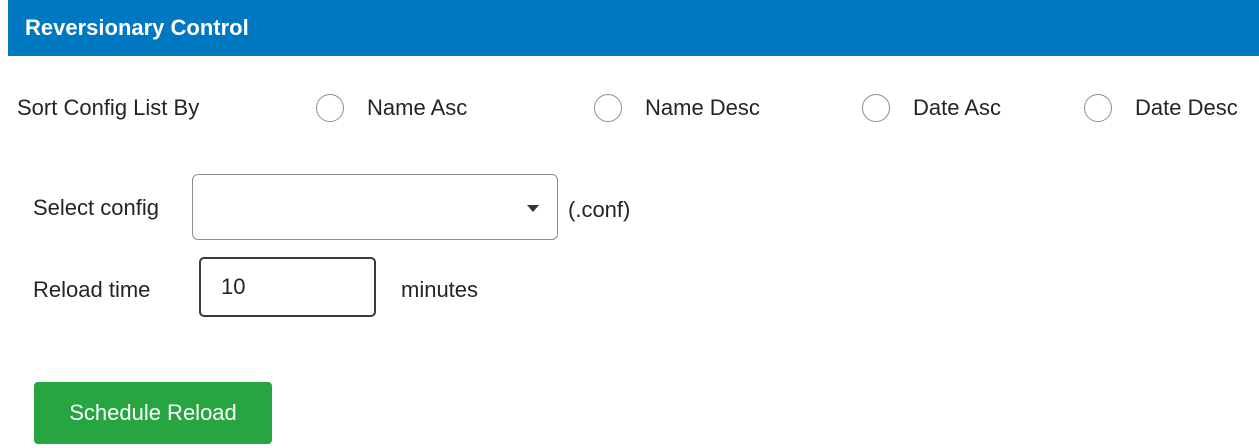 The height and width of the screenshot is (448, 1259). Describe the element at coordinates (533, 208) in the screenshot. I see `caret-down-icon` at that location.